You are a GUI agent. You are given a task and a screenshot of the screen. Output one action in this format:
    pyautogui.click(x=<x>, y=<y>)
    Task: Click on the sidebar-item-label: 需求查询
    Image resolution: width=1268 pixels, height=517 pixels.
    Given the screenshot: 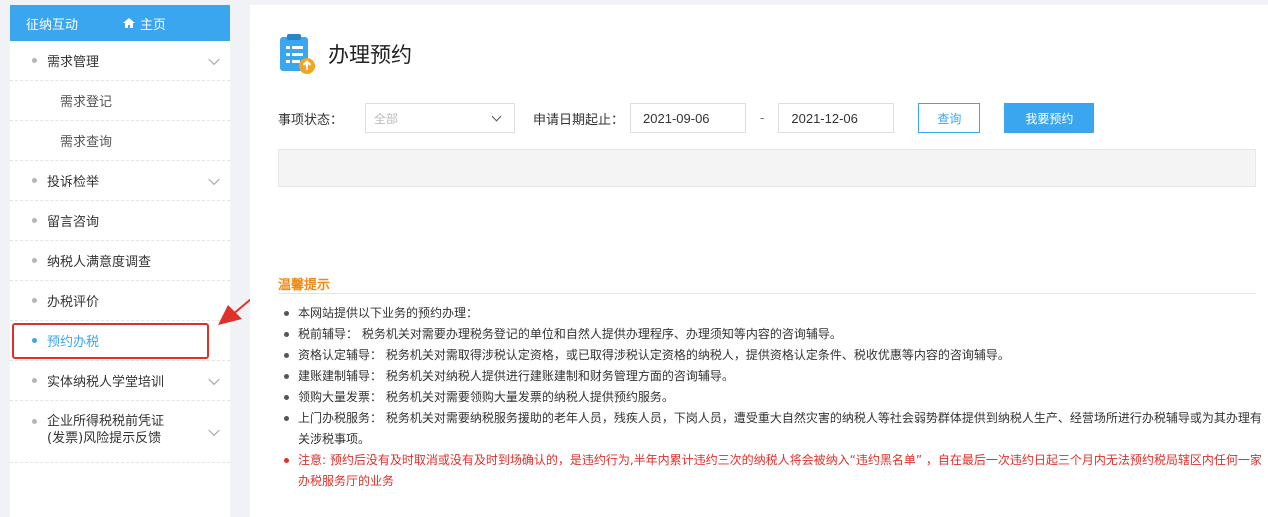 What is the action you would take?
    pyautogui.click(x=86, y=142)
    